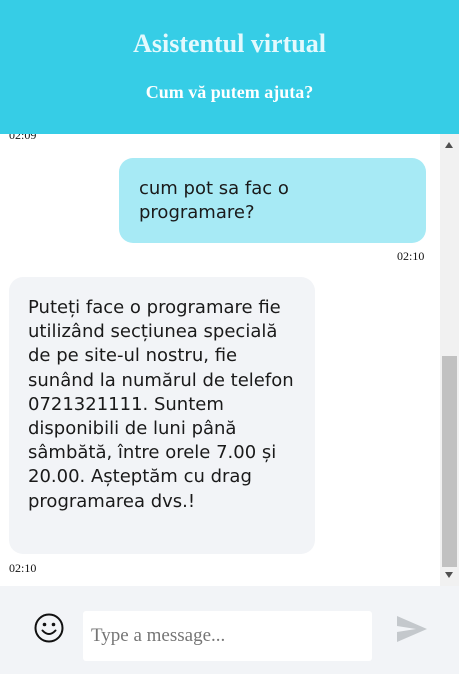  I want to click on smiley-icon, so click(49, 628).